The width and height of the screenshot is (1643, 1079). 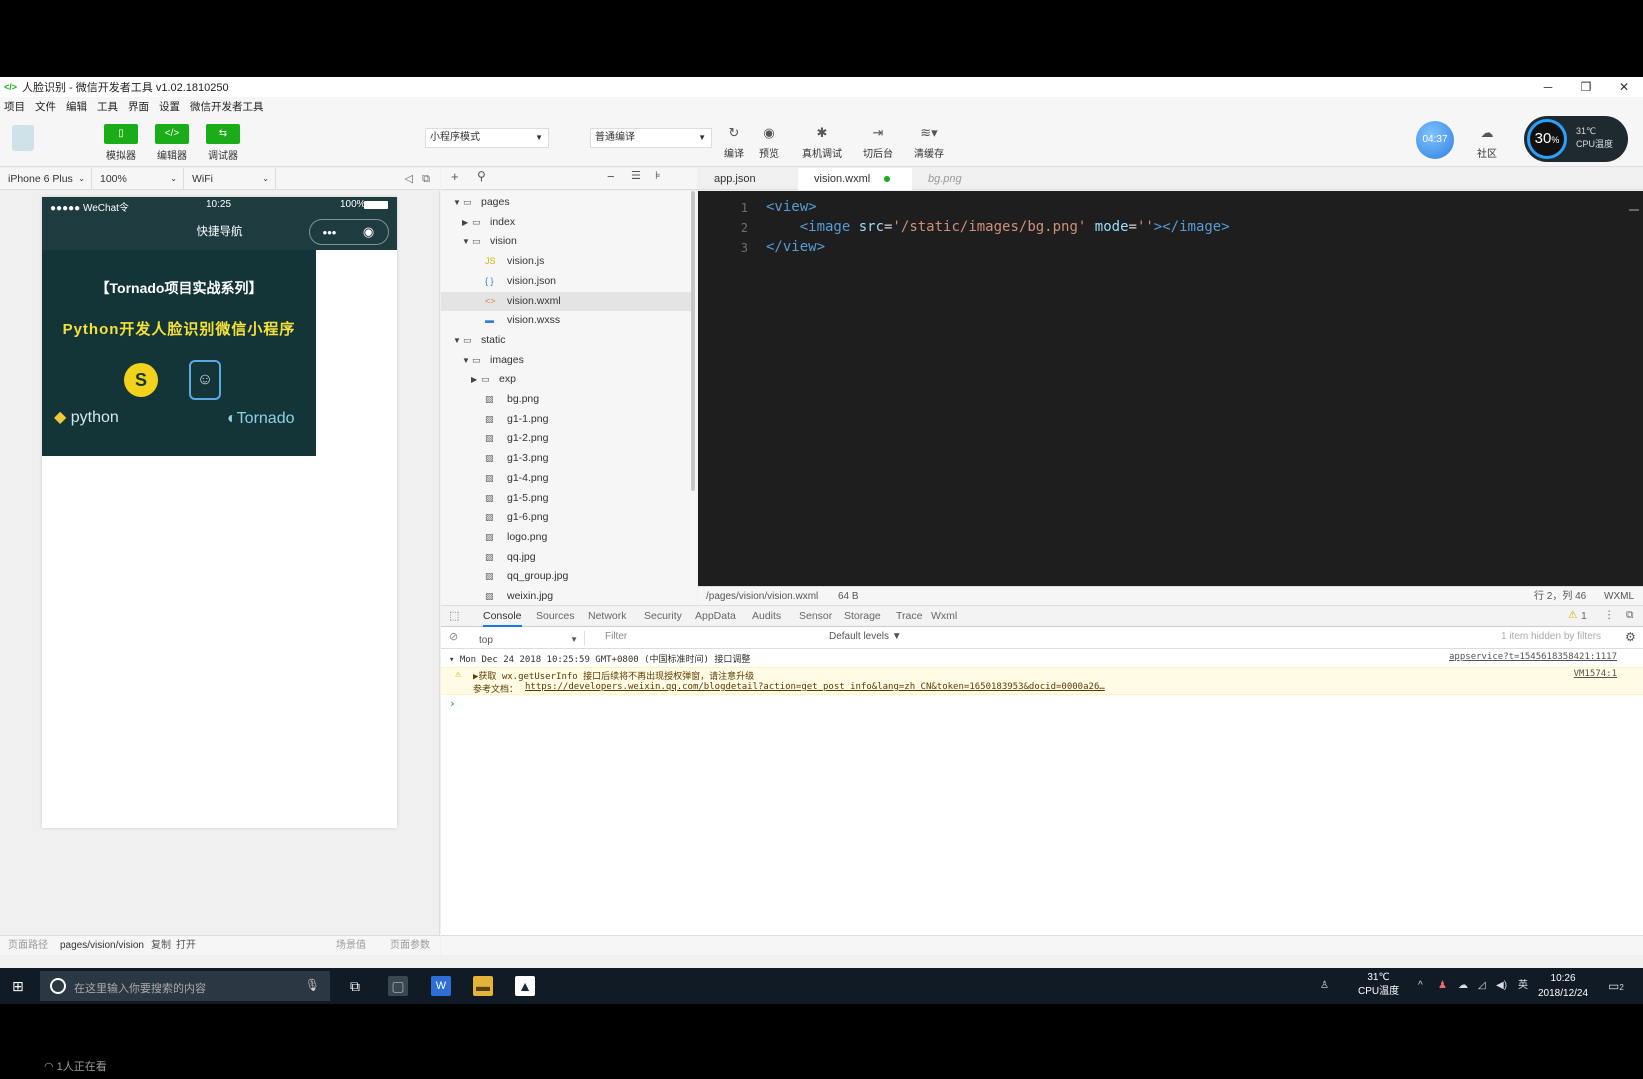 What do you see at coordinates (822, 142) in the screenshot?
I see `remote-debug-button: ✱ 真机调试` at bounding box center [822, 142].